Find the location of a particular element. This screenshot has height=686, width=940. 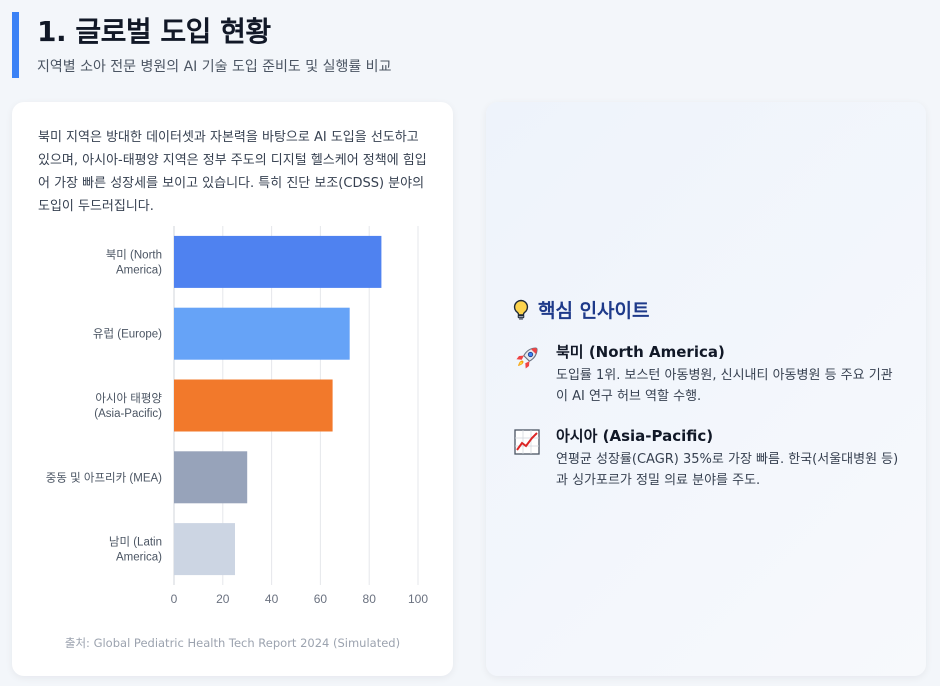

x-tick-label: 80 is located at coordinates (370, 599).